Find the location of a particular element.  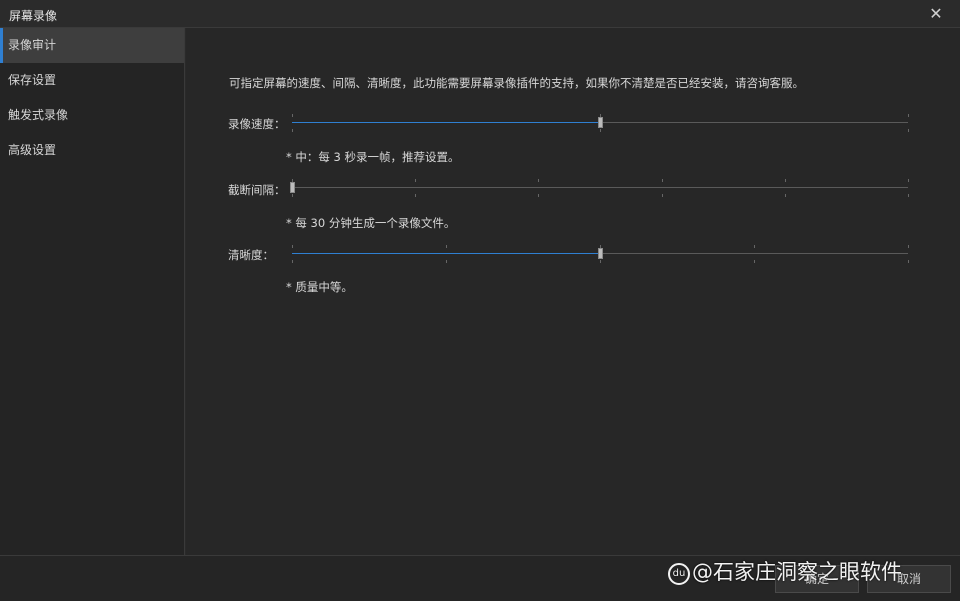

sidebar-item-triggered-recording: 触发式录像 is located at coordinates (92, 115).